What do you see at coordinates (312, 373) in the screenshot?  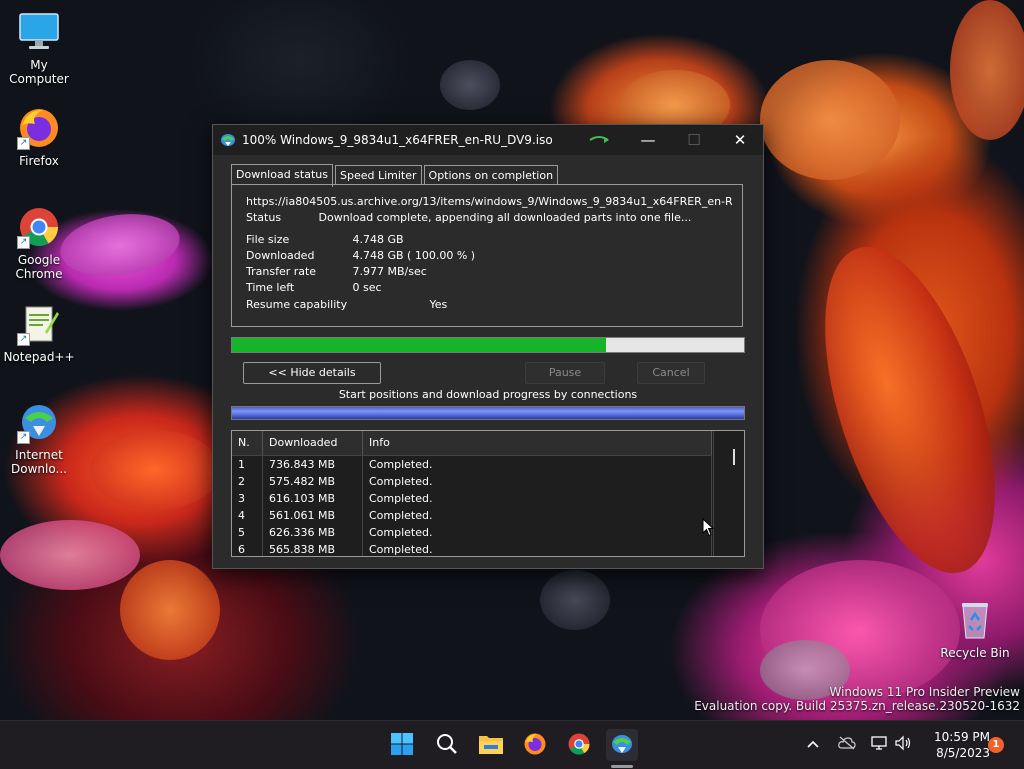 I see `hide-details-button: << Hide details` at bounding box center [312, 373].